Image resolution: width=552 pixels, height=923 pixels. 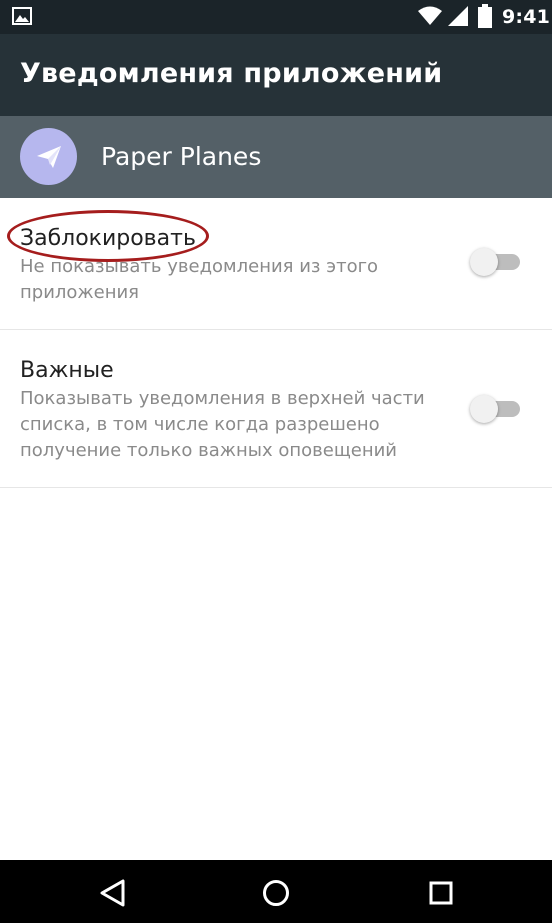 I want to click on recents-icon, so click(x=441, y=893).